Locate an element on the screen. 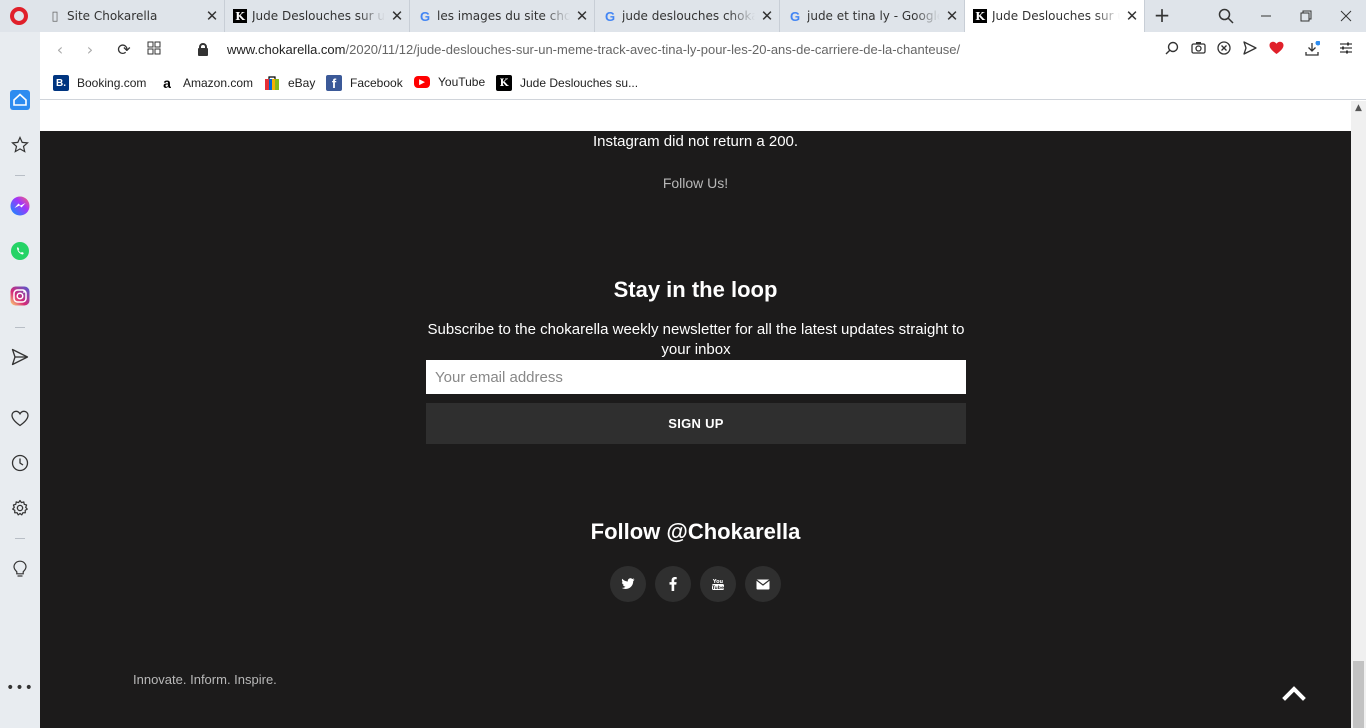 This screenshot has width=1366, height=728. tab-site-chokarella: ▯ Site Chokarella ✕ is located at coordinates (132, 16).